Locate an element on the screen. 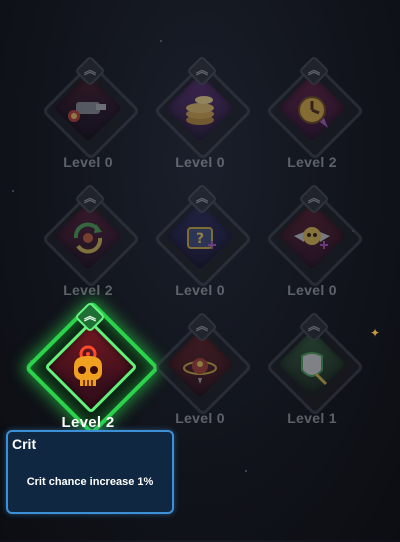  orbit-bomb-icon is located at coordinates (200, 366).